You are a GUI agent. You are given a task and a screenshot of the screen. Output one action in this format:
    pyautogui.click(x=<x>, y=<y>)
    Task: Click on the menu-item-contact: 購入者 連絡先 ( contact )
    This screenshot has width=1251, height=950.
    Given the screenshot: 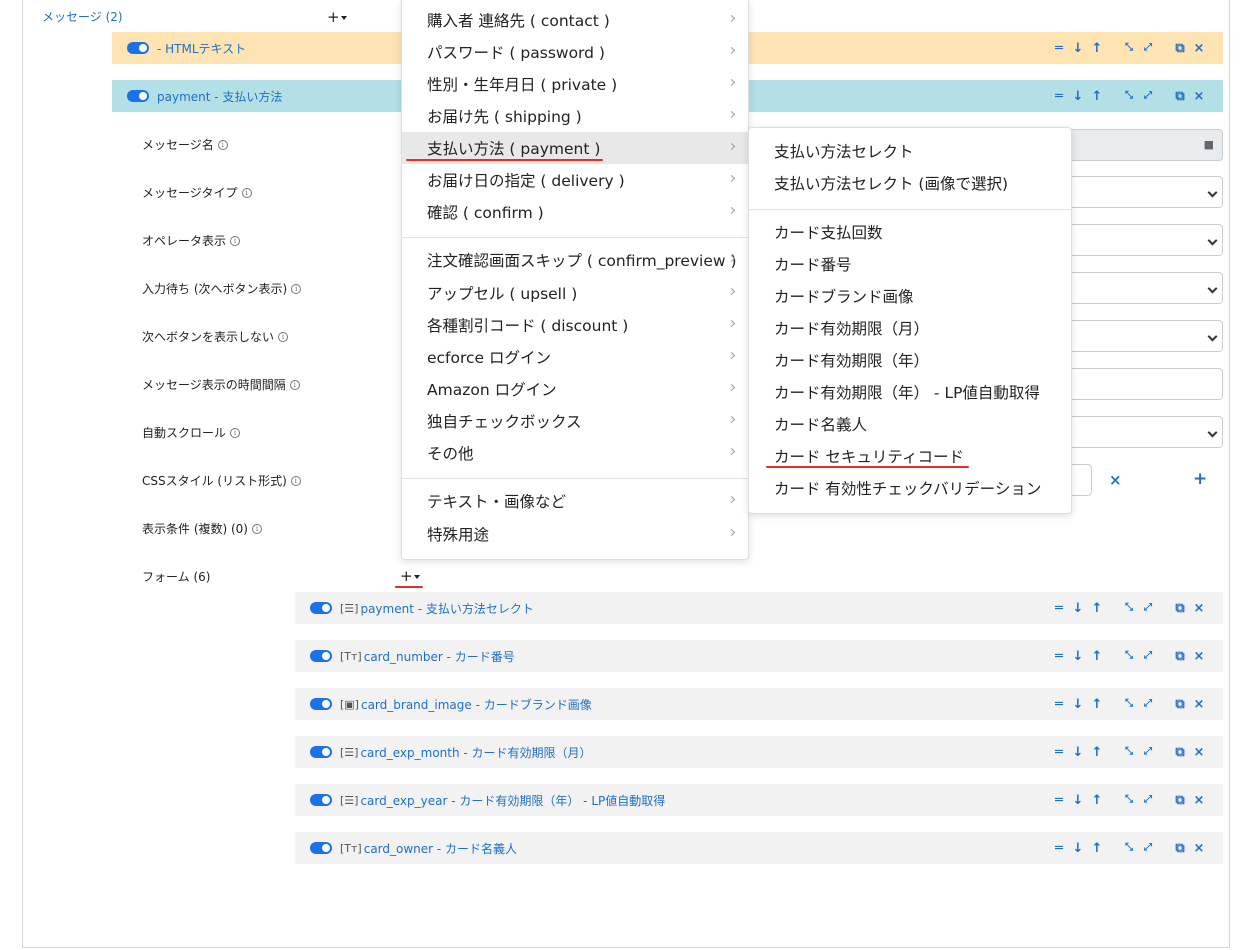 What is the action you would take?
    pyautogui.click(x=575, y=20)
    